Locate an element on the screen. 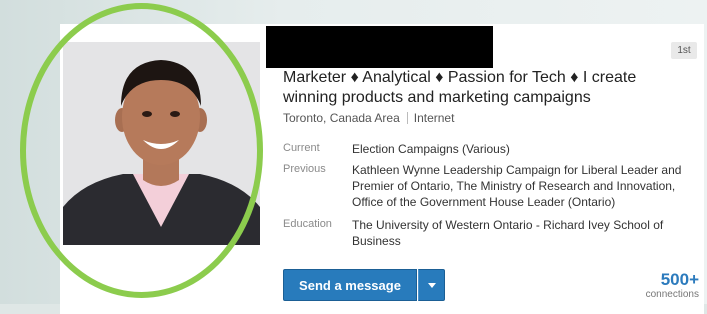 This screenshot has width=707, height=314. industry-text: Internet is located at coordinates (434, 118).